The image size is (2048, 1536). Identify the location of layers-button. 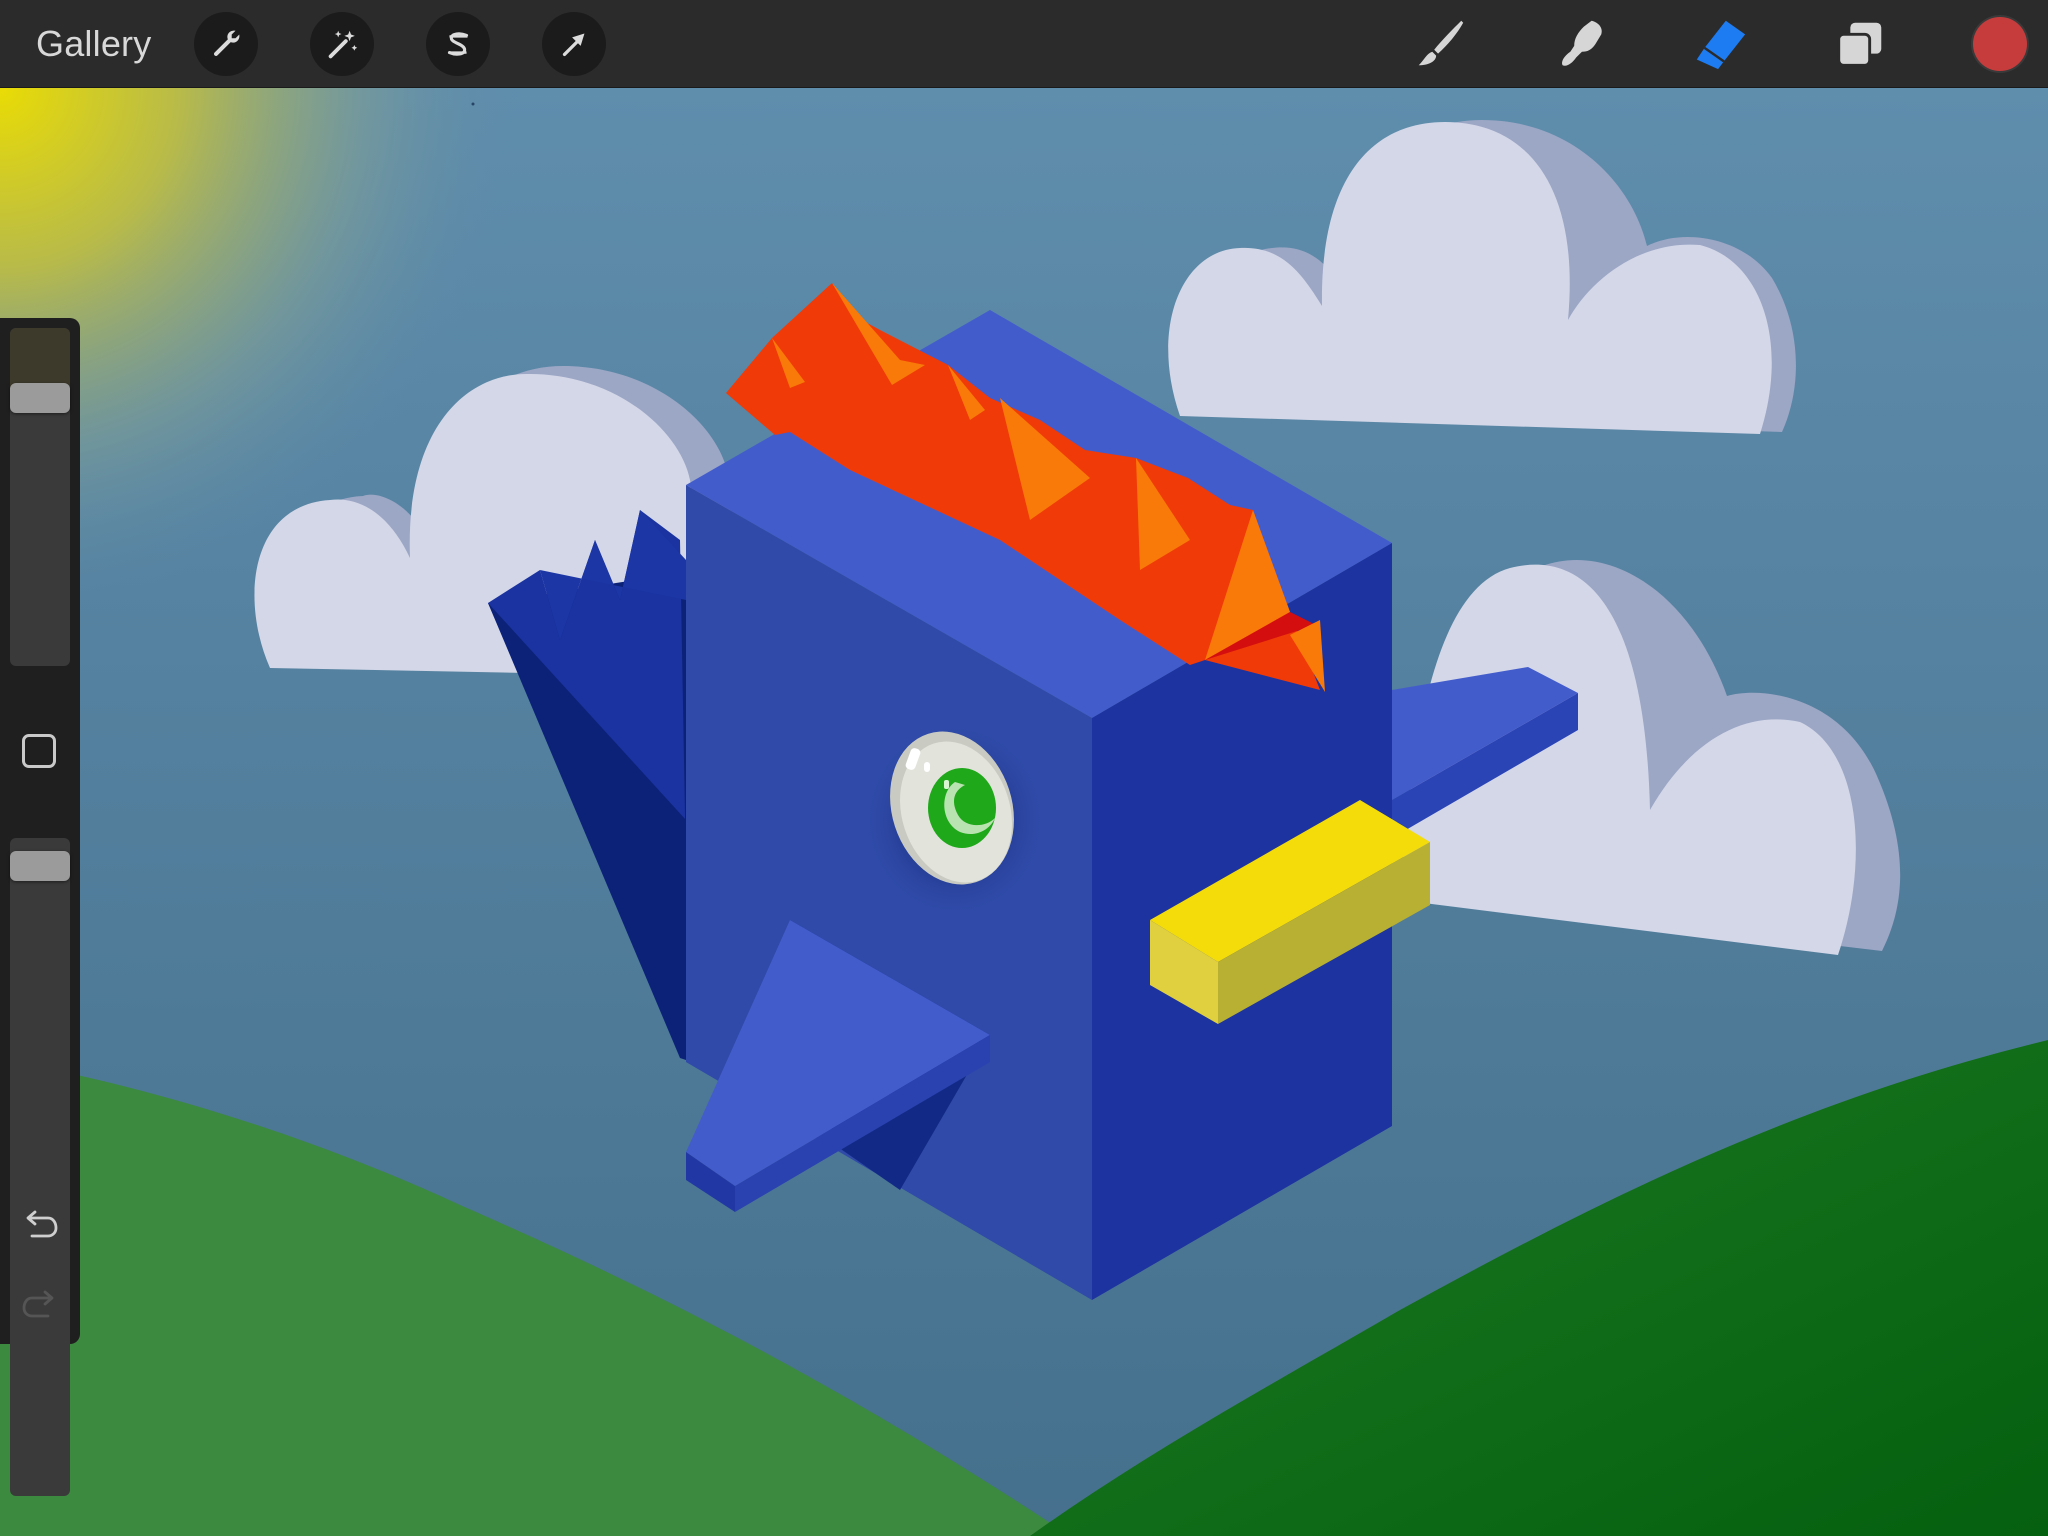
(1860, 44).